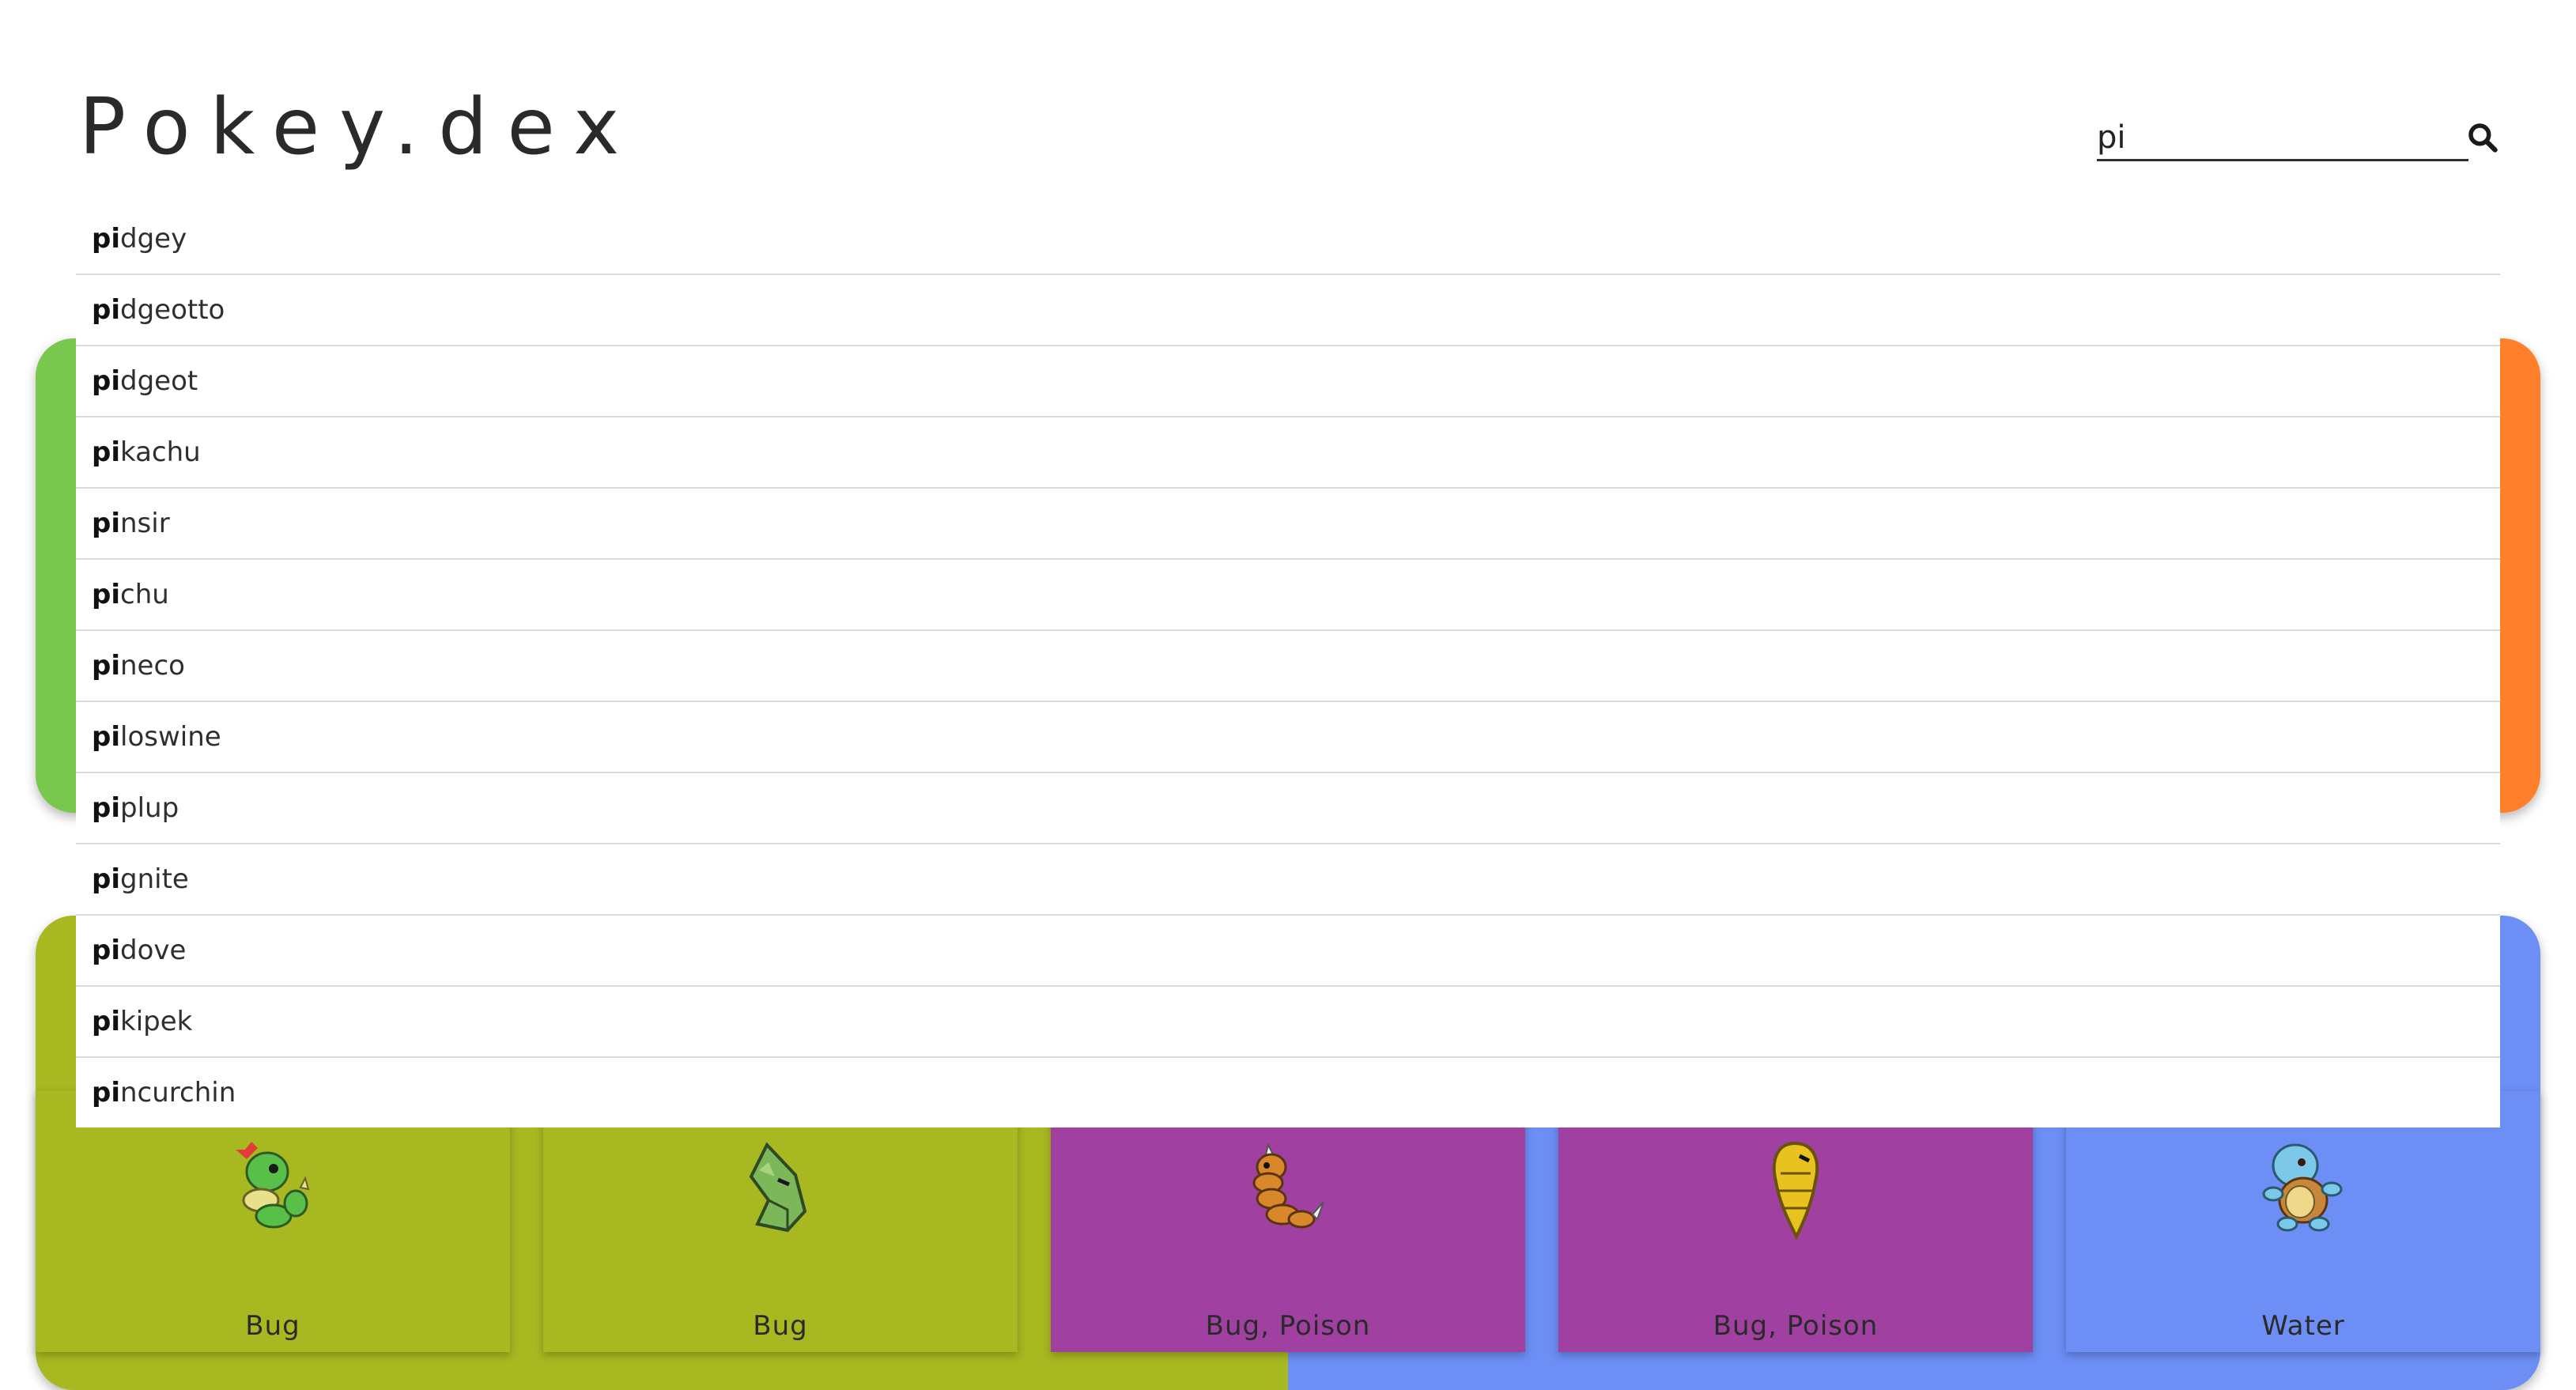 The height and width of the screenshot is (1390, 2576). I want to click on caterpie-sprite, so click(273, 1185).